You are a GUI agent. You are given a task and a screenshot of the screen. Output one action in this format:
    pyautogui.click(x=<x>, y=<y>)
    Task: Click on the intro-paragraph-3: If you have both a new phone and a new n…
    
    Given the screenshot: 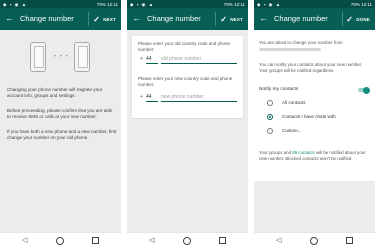 What is the action you would take?
    pyautogui.click(x=62, y=135)
    